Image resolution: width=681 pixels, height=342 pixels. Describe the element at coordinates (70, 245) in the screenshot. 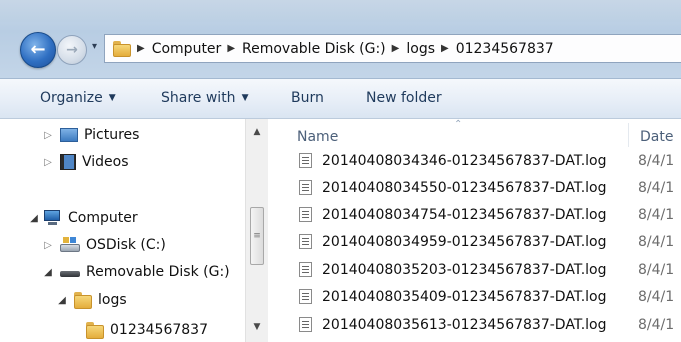

I see `local-disk-icon` at that location.